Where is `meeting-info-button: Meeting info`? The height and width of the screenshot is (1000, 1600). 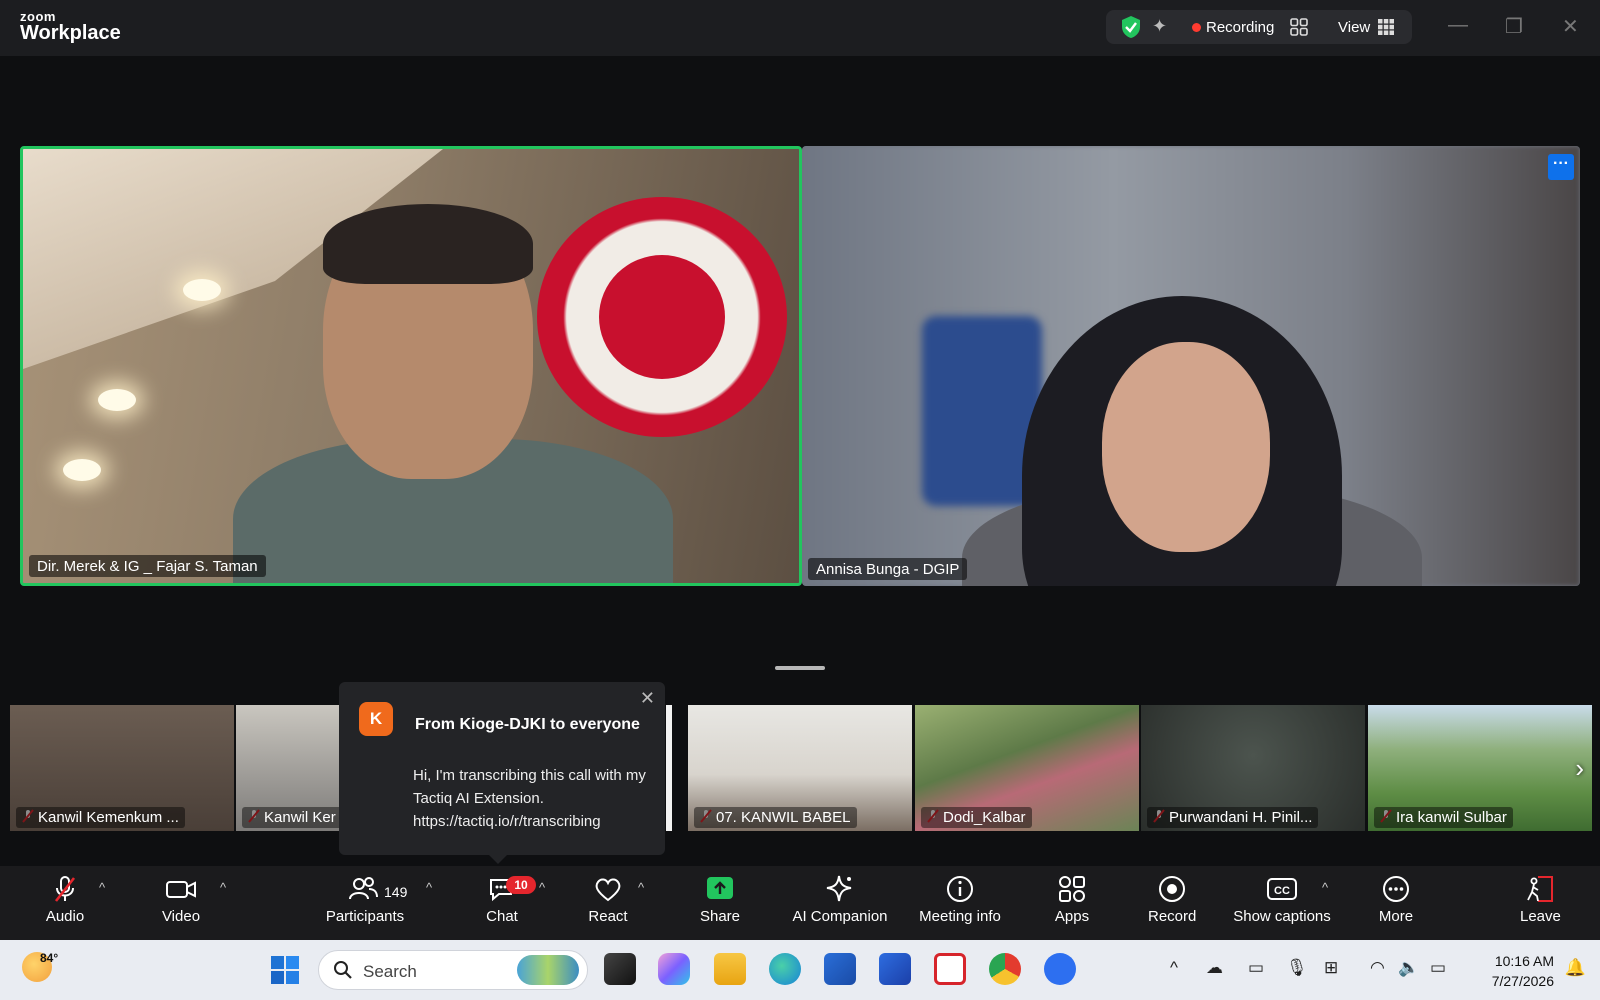
meeting-info-button: Meeting info is located at coordinates (960, 899).